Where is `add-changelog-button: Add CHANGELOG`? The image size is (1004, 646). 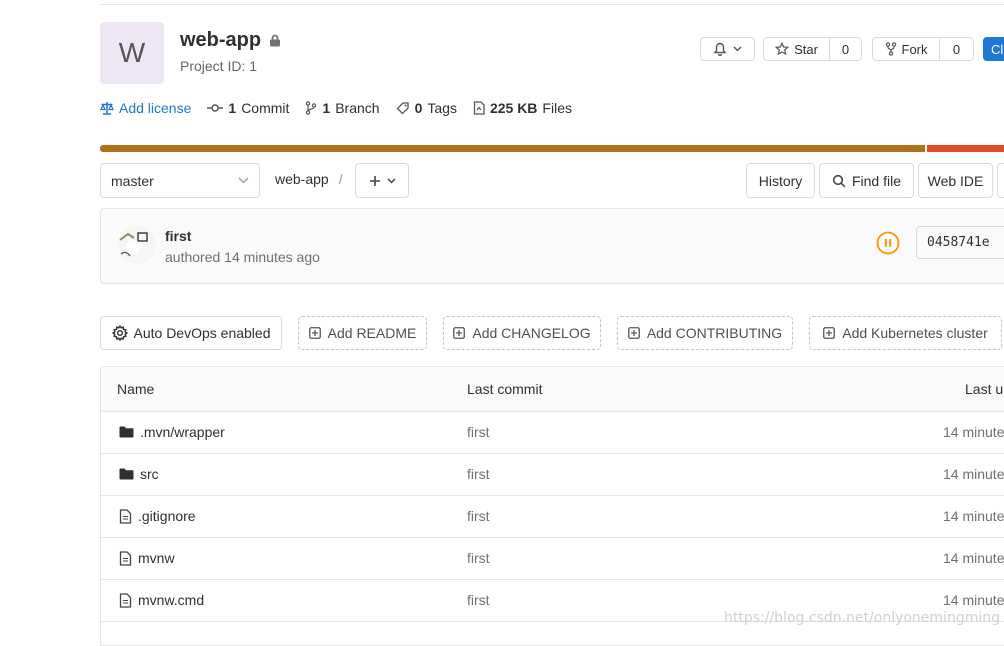
add-changelog-button: Add CHANGELOG is located at coordinates (522, 333).